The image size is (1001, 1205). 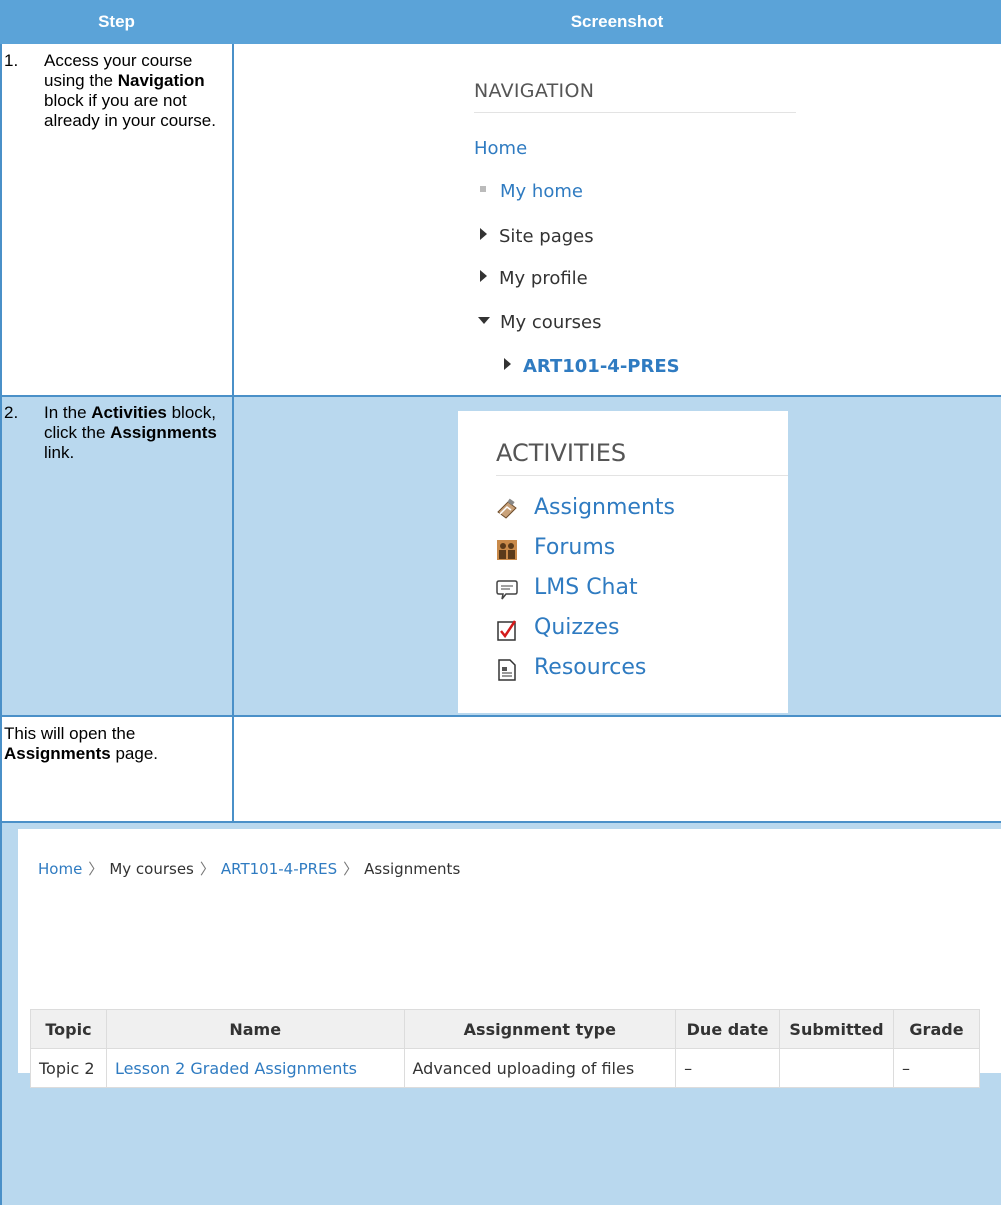 I want to click on column-header-due-date: Due date, so click(x=727, y=1029).